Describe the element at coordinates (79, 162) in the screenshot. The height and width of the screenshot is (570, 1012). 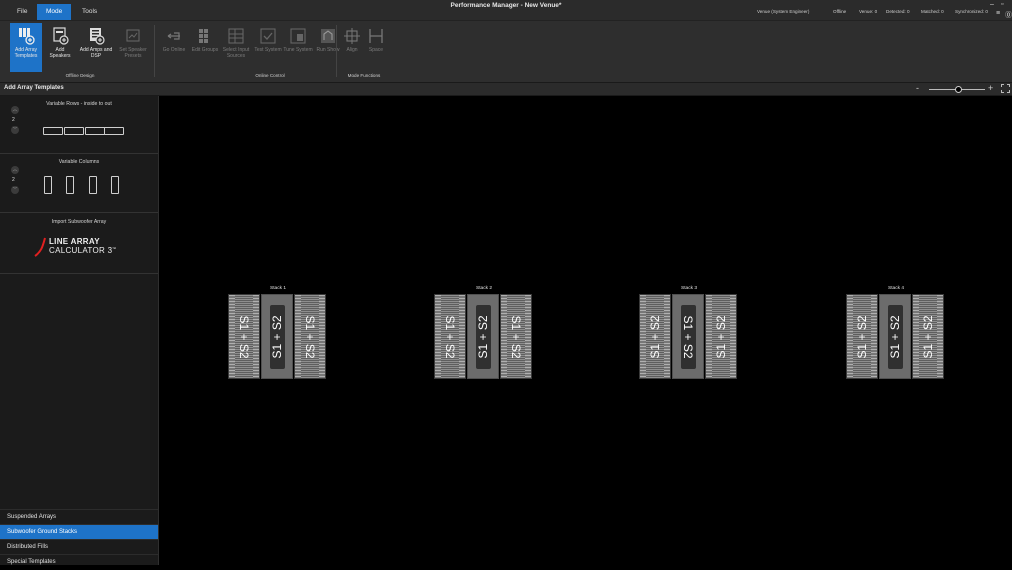
I see `template-title: Variable Columns` at that location.